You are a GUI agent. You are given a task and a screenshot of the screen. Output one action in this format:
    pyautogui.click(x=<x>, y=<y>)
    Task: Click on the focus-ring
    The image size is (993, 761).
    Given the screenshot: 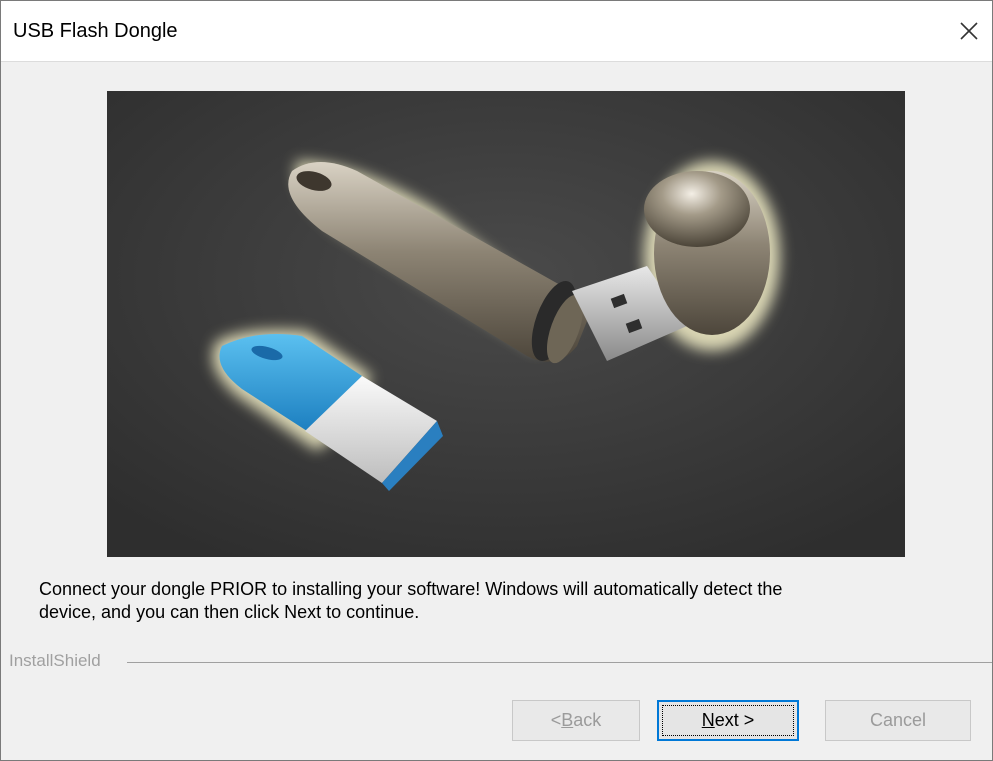 What is the action you would take?
    pyautogui.click(x=728, y=720)
    